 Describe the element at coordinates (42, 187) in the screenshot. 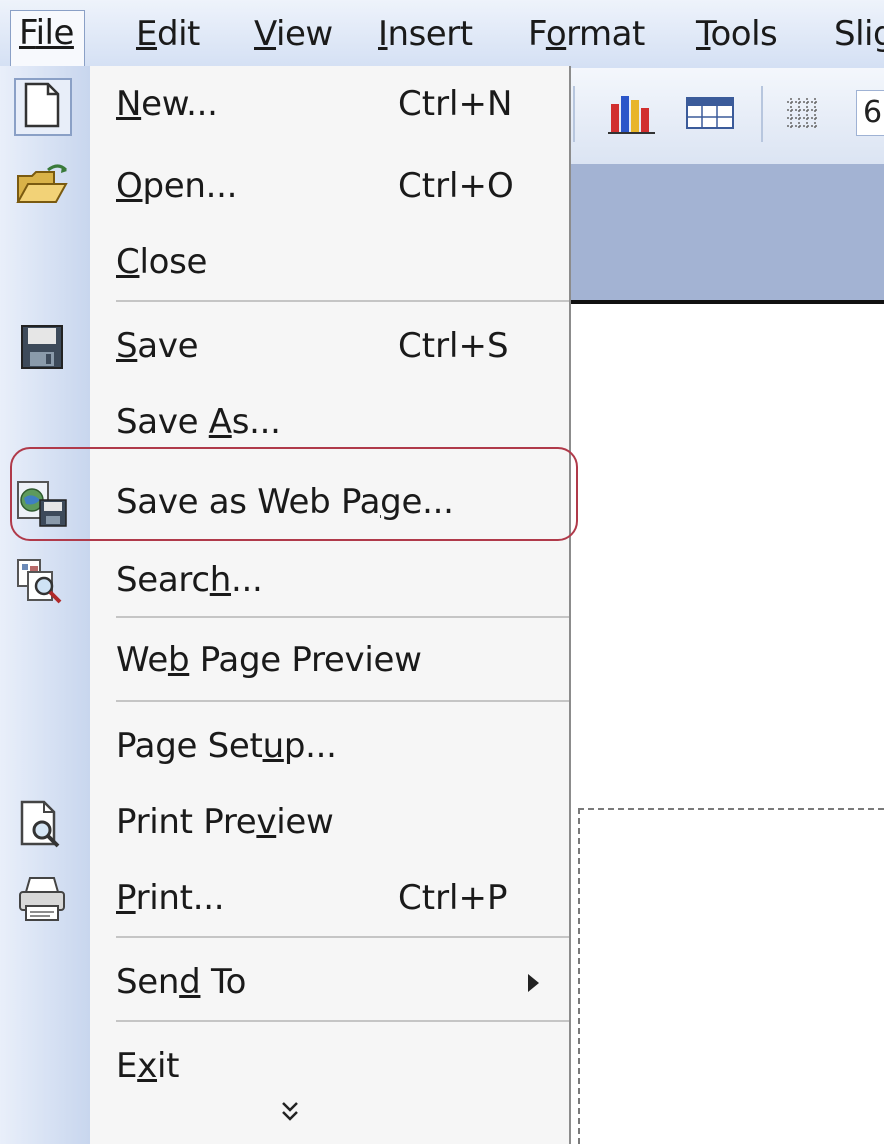

I see `open-folder-icon` at that location.